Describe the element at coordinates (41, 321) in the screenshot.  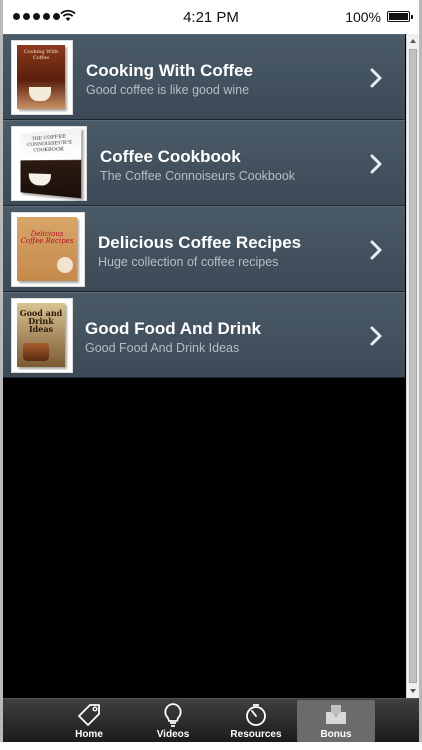
I see `book-cover-text: Good and Drink Ideas` at that location.